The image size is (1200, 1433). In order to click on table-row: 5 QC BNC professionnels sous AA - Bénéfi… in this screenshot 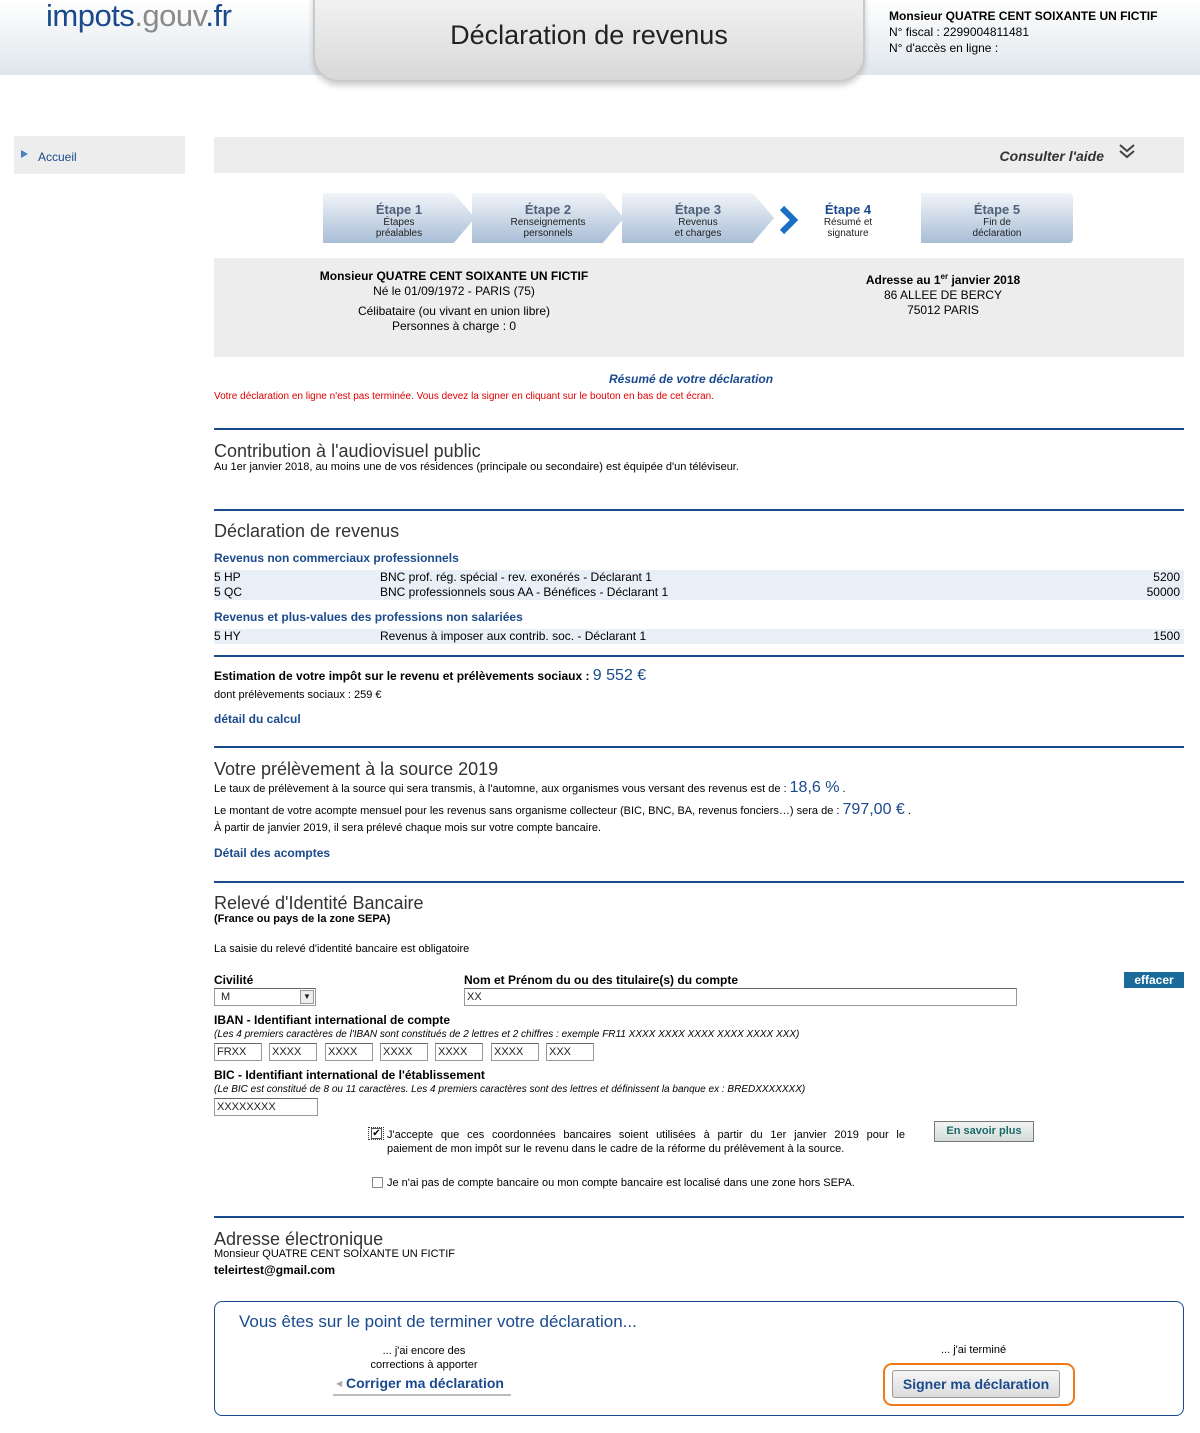, I will do `click(699, 592)`.